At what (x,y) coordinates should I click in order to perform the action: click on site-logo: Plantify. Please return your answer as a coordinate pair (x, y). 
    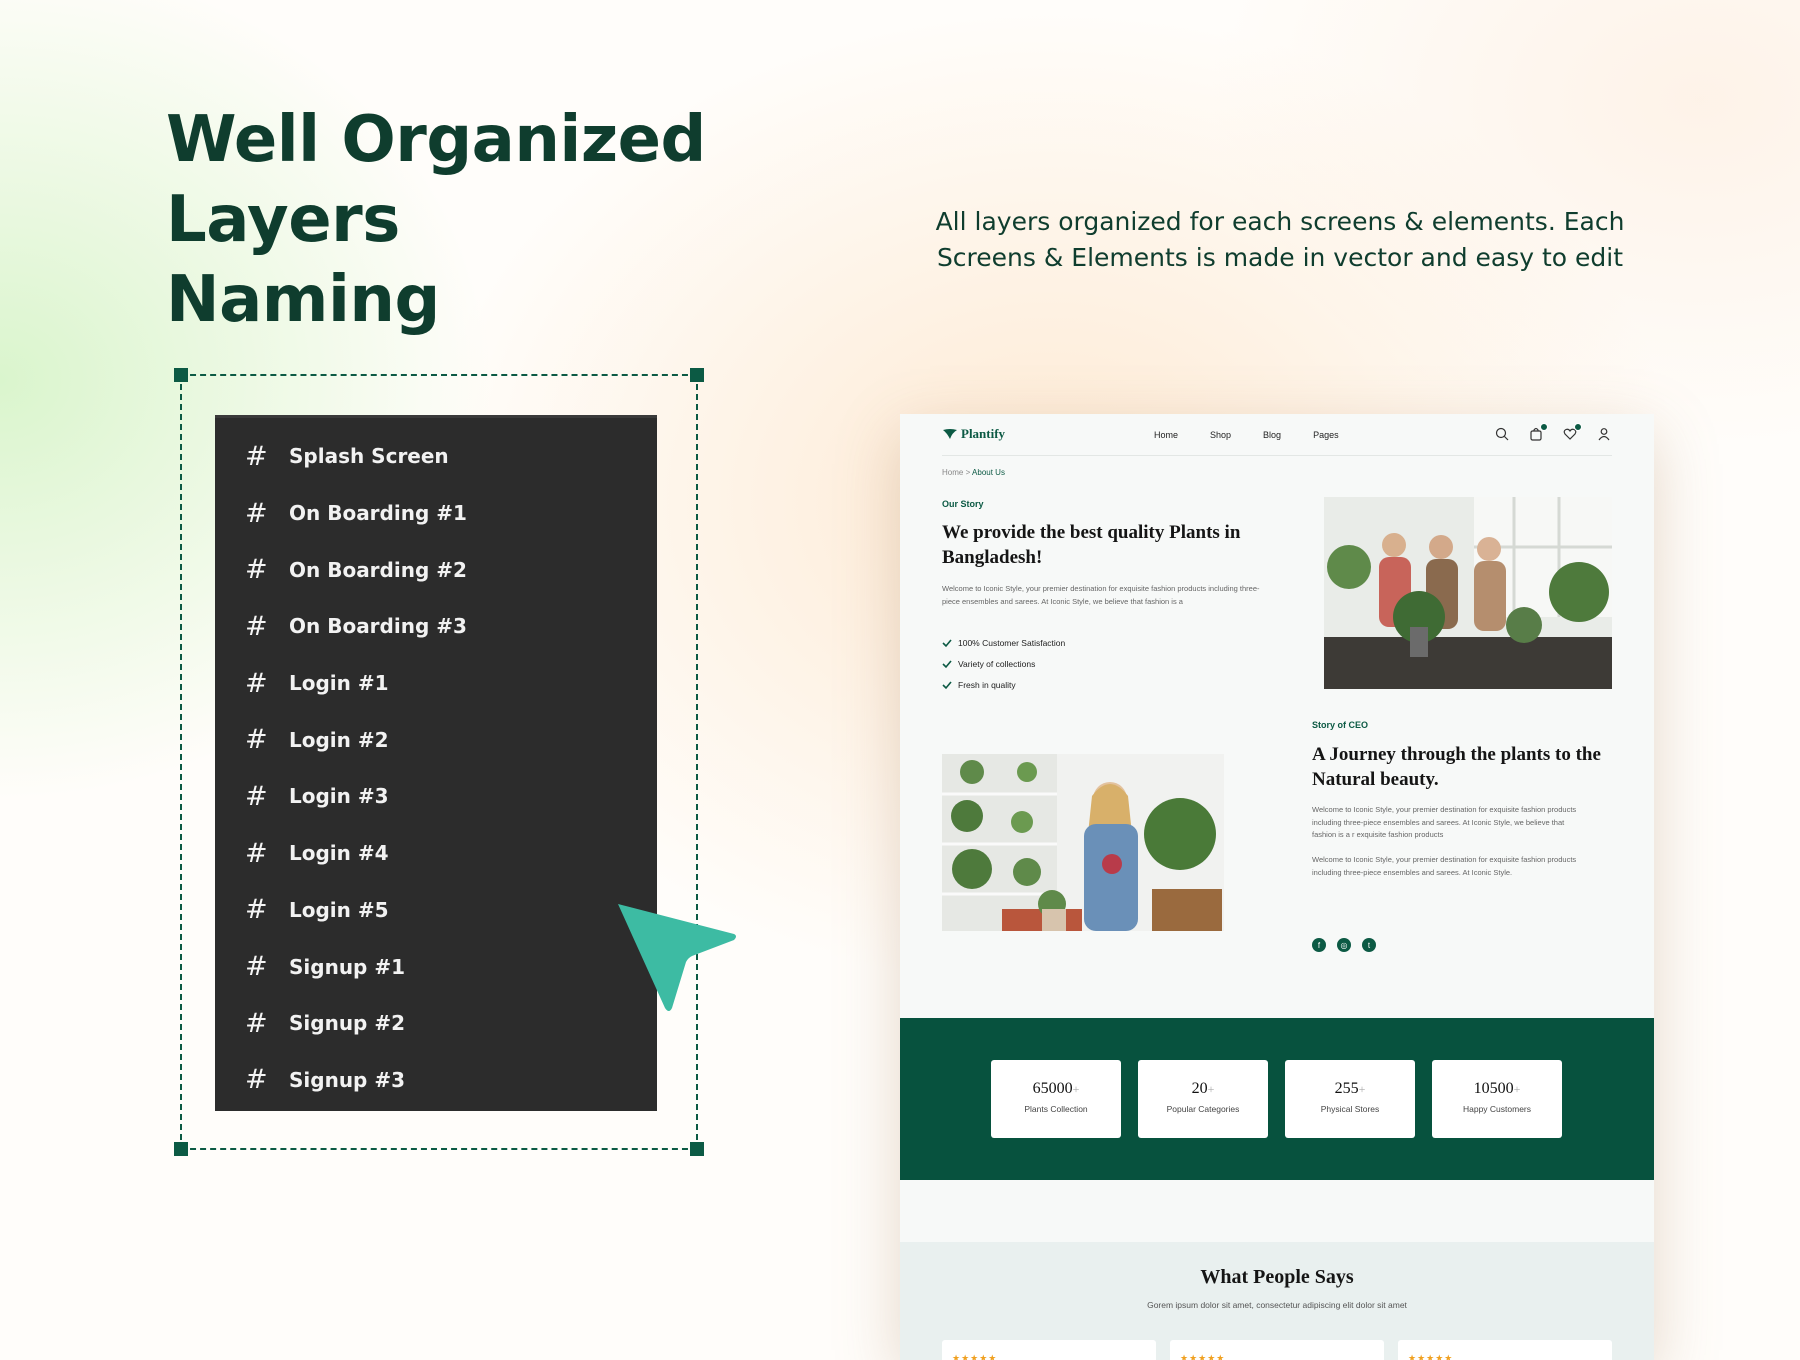
    Looking at the image, I should click on (973, 434).